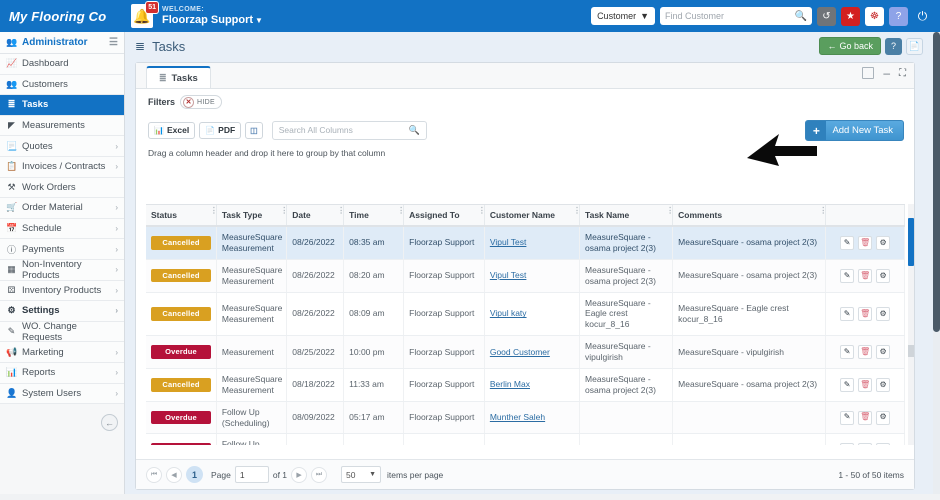 The width and height of the screenshot is (940, 500). I want to click on customer-link: Good Customer, so click(520, 352).